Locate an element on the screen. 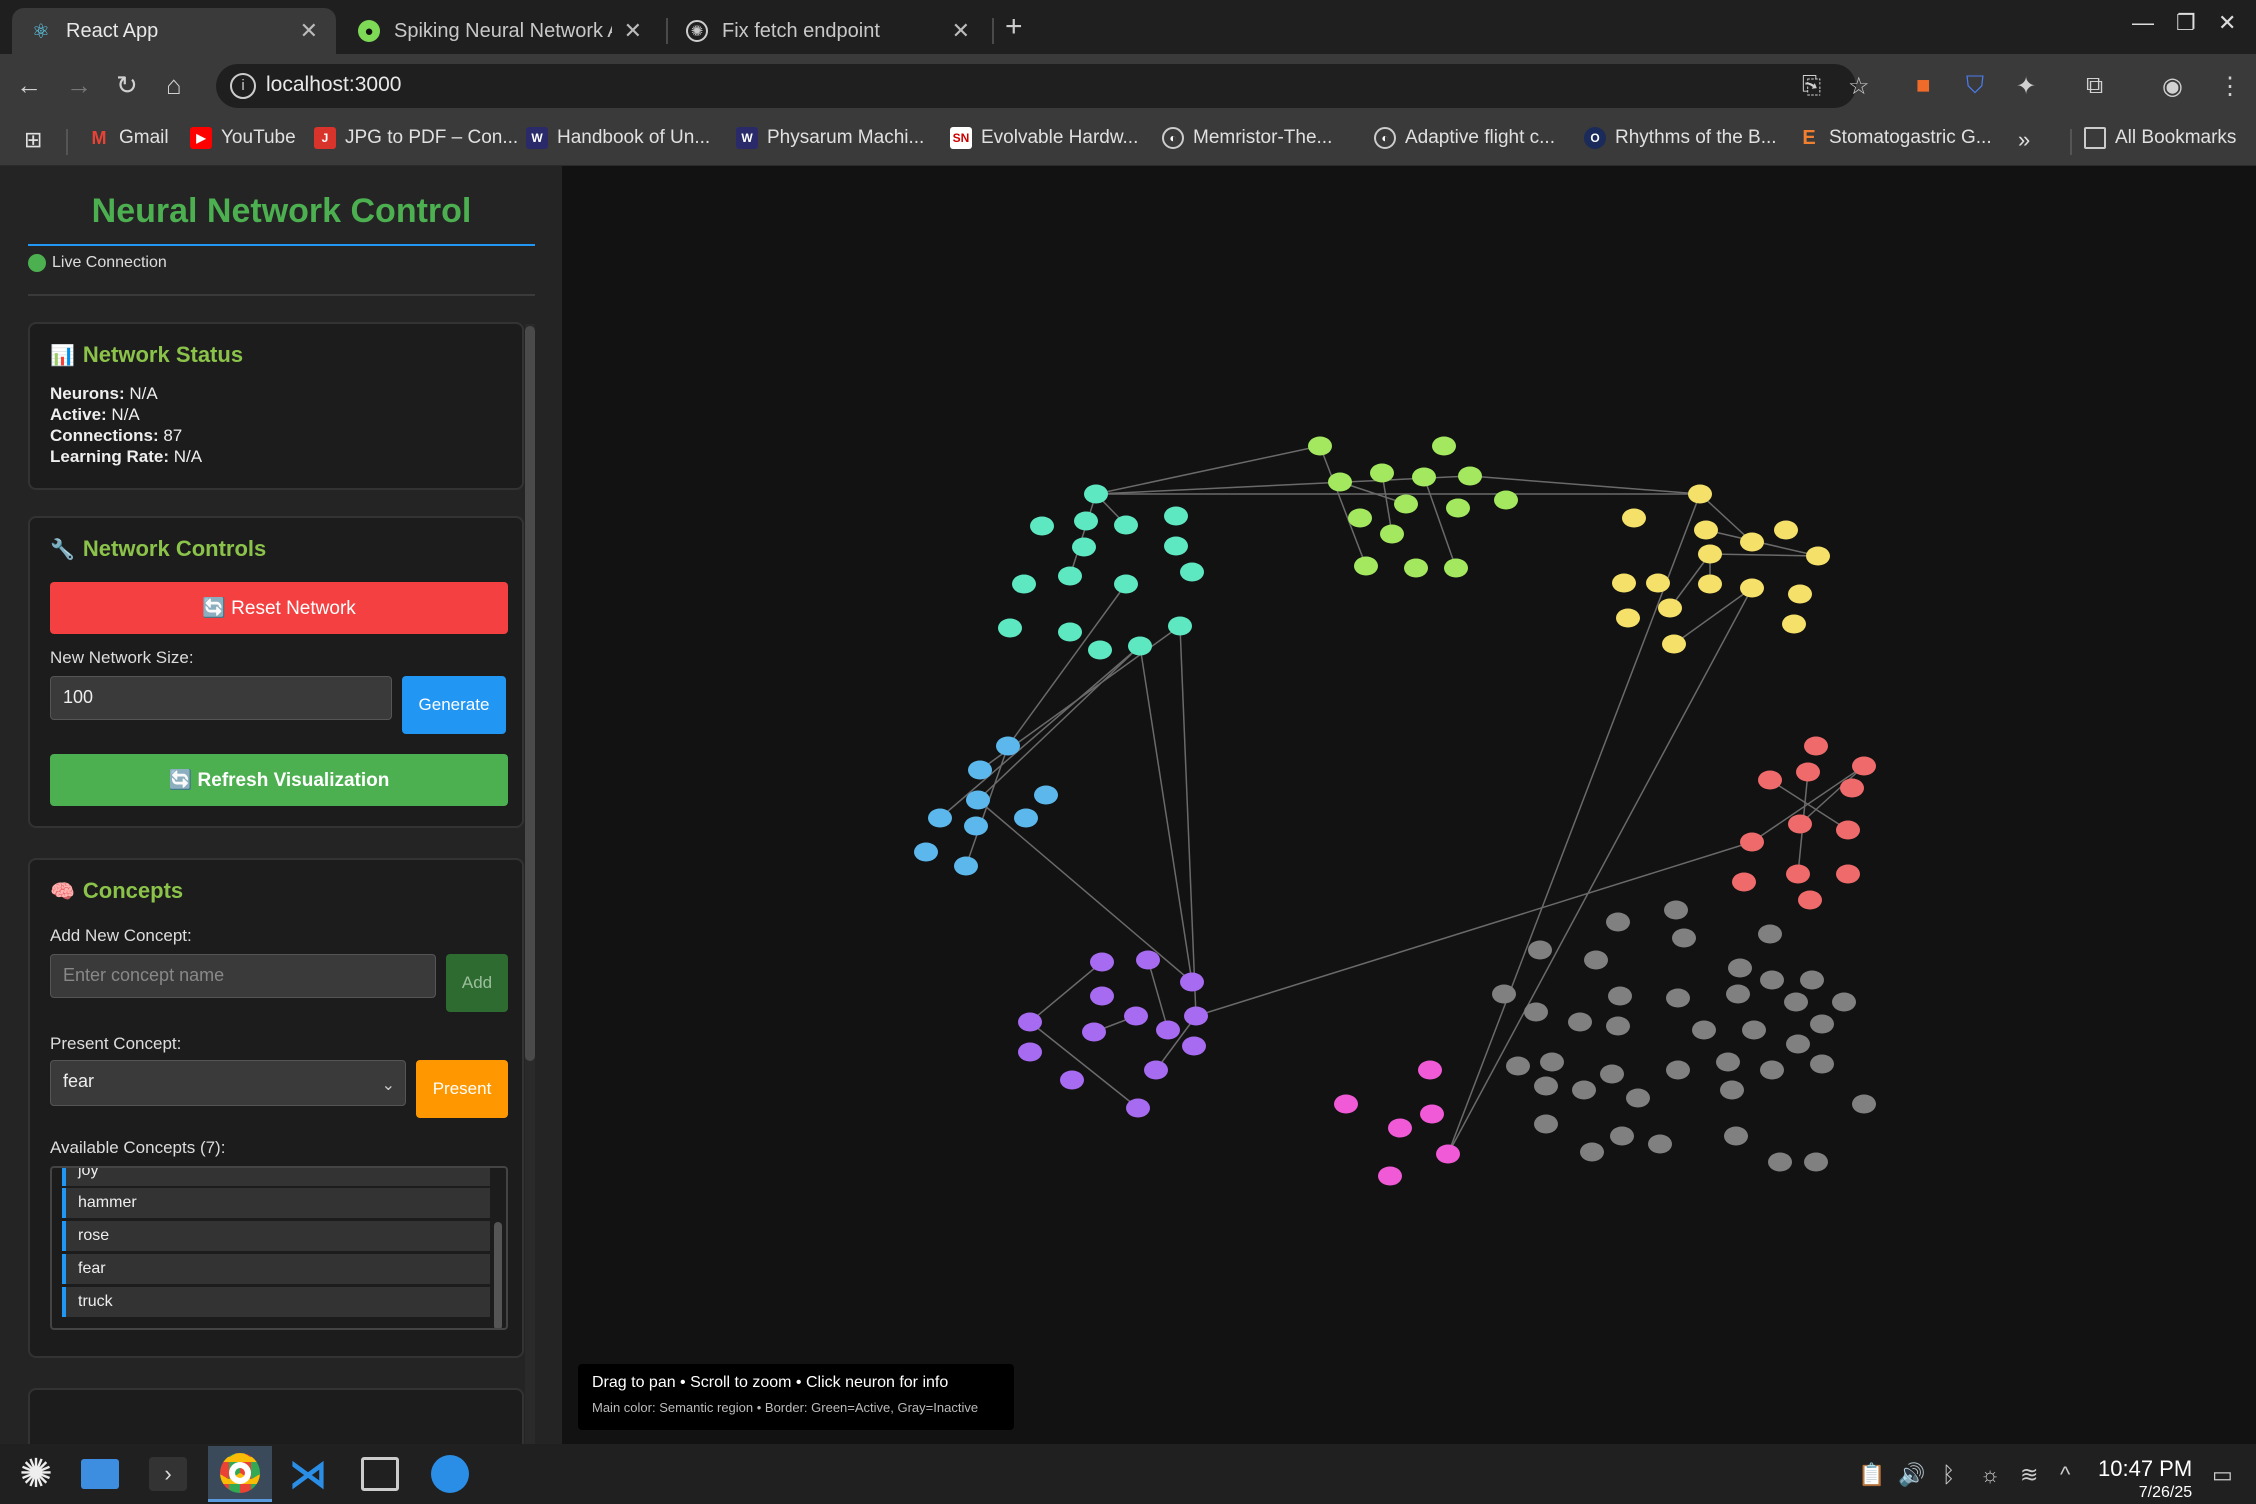 Image resolution: width=2256 pixels, height=1504 pixels. concept-list: joy hammer rose fear truck is located at coordinates (279, 1248).